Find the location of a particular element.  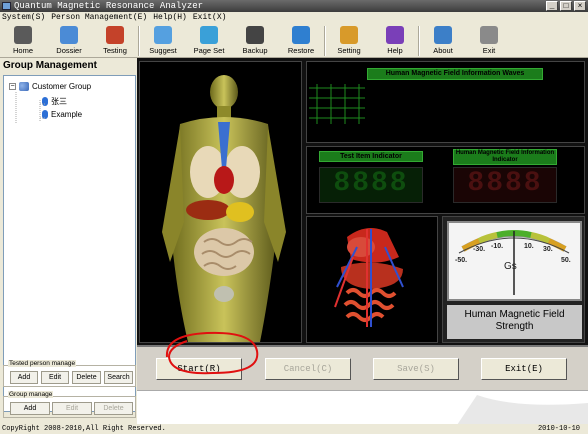

group-edit-button: Edit is located at coordinates (72, 408).